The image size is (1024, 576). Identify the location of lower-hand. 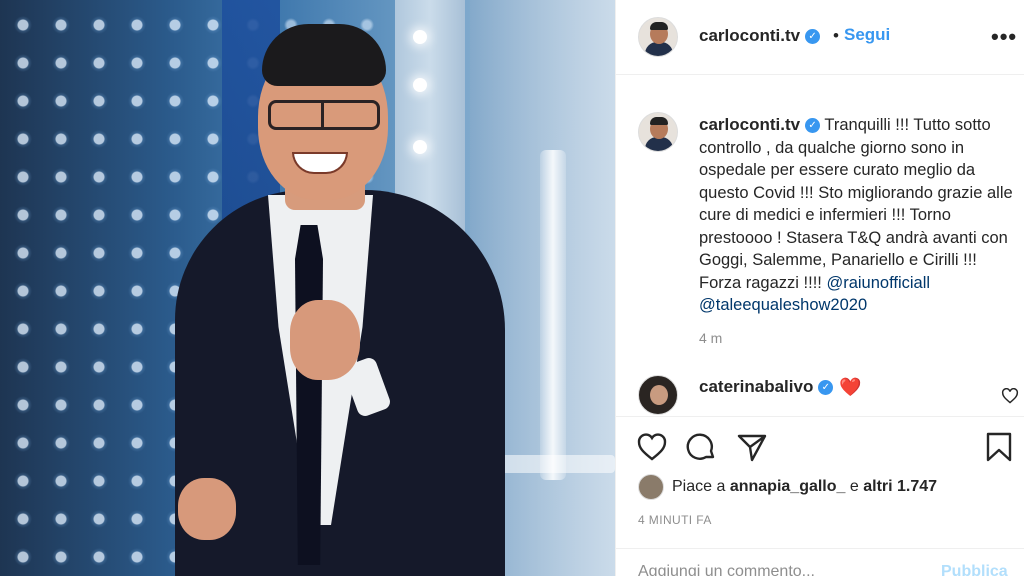
(207, 509).